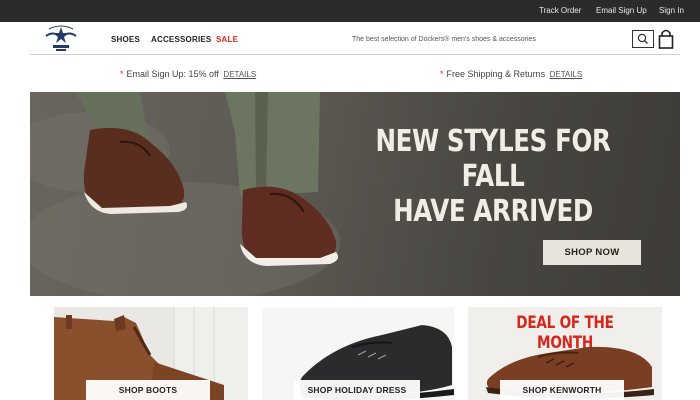  I want to click on track-order-link: Track Order, so click(560, 10).